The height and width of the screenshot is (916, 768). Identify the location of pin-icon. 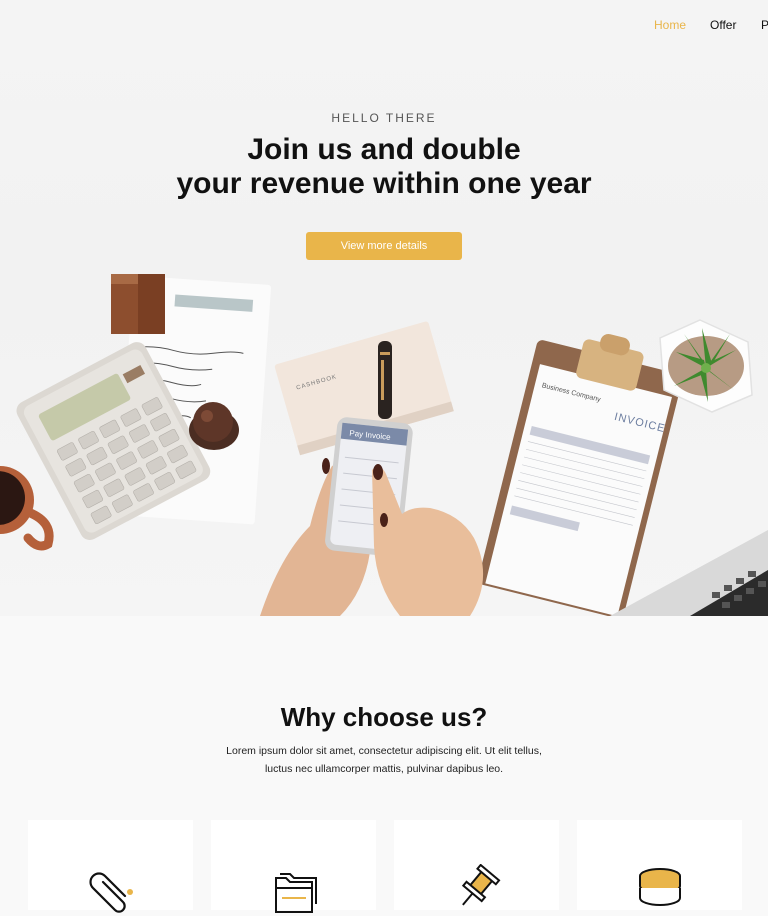
(481, 885).